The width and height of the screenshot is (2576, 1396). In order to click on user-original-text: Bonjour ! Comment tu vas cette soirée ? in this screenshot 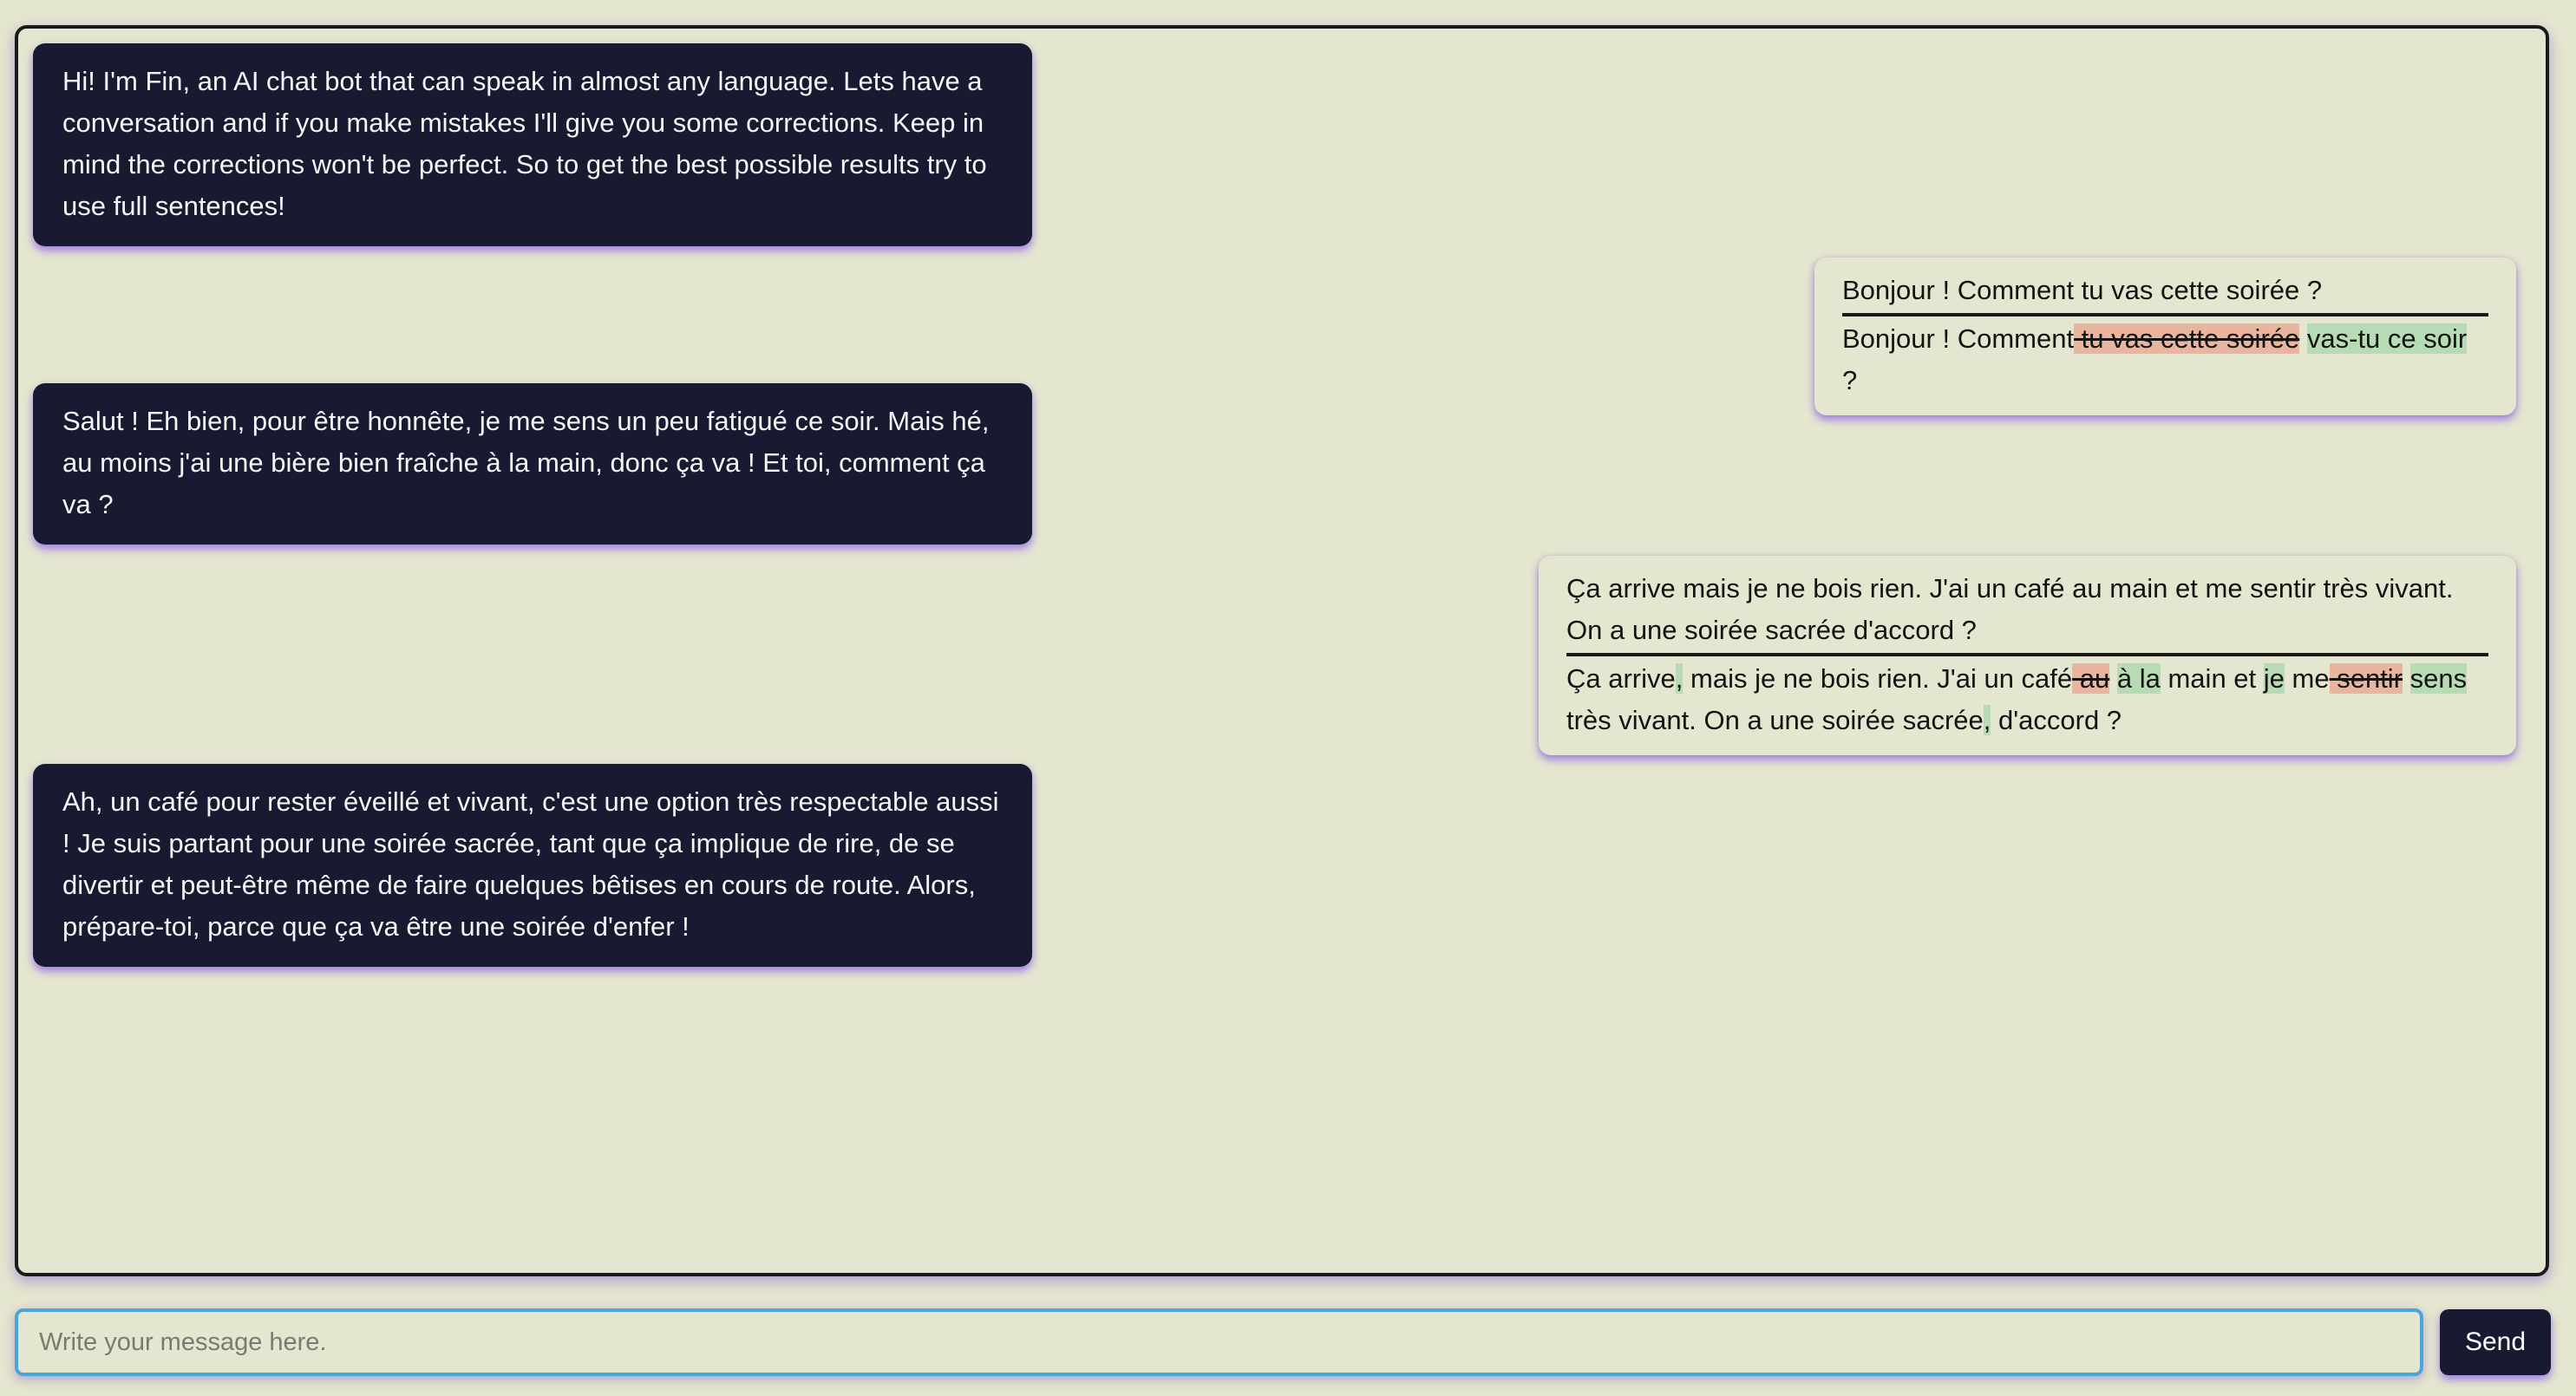, I will do `click(2165, 293)`.